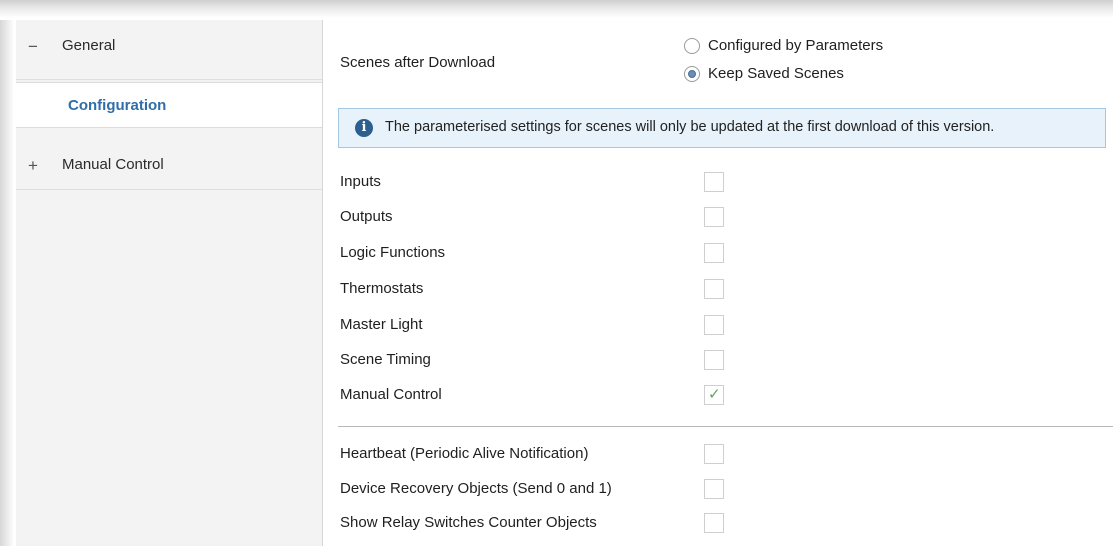 This screenshot has height=546, width=1113. What do you see at coordinates (714, 395) in the screenshot?
I see `manual-control-checkbox` at bounding box center [714, 395].